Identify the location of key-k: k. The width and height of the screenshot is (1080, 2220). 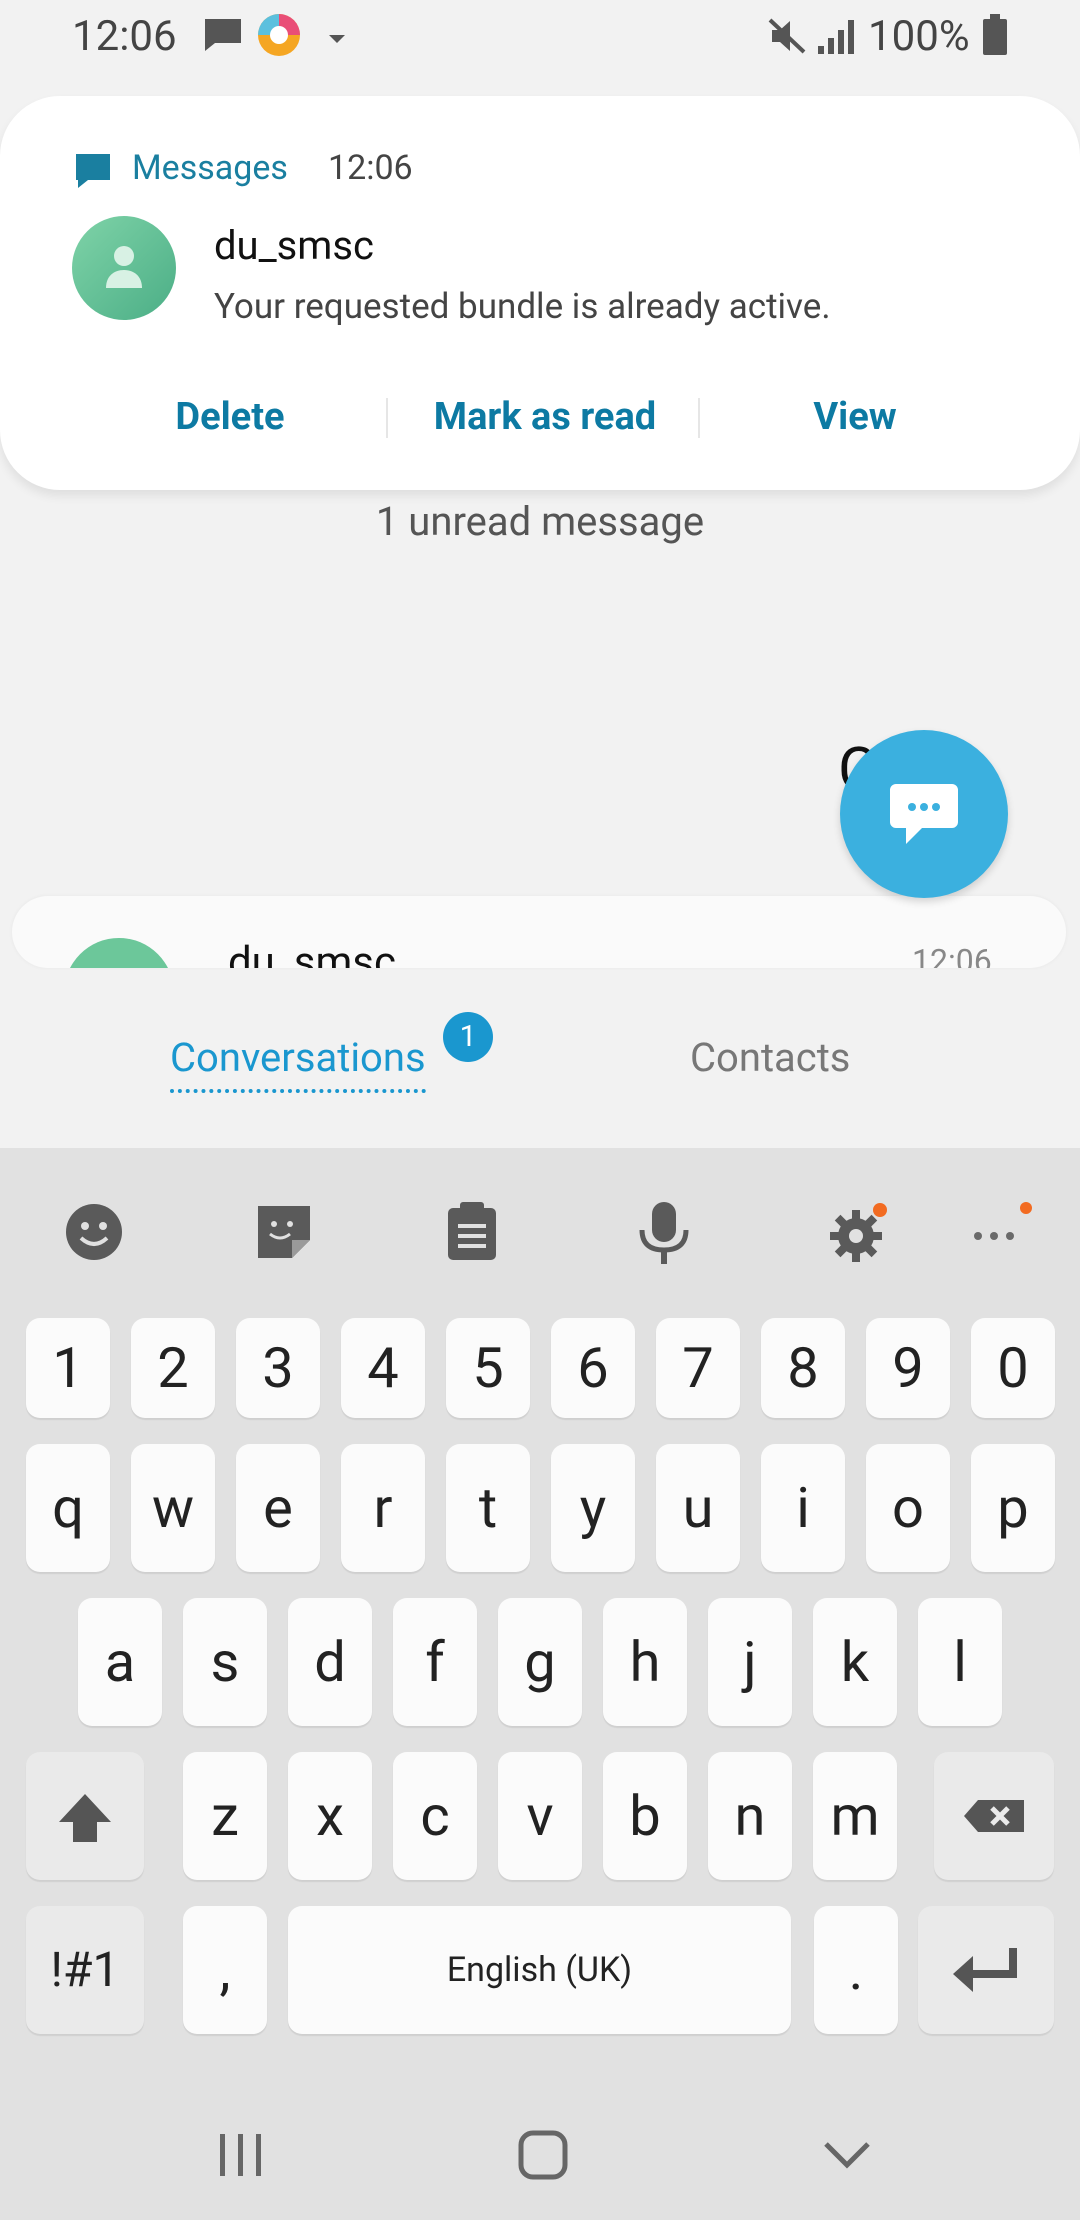
(855, 1662).